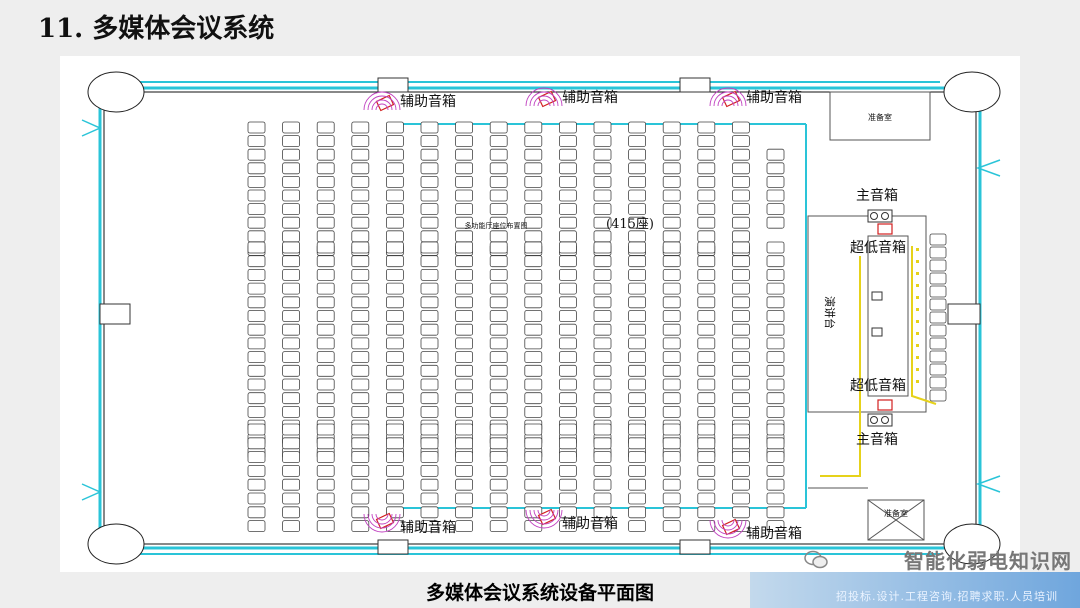 The image size is (1080, 608). Describe the element at coordinates (878, 385) in the screenshot. I see `subwoofer-label-bottom: 超低音箱` at that location.